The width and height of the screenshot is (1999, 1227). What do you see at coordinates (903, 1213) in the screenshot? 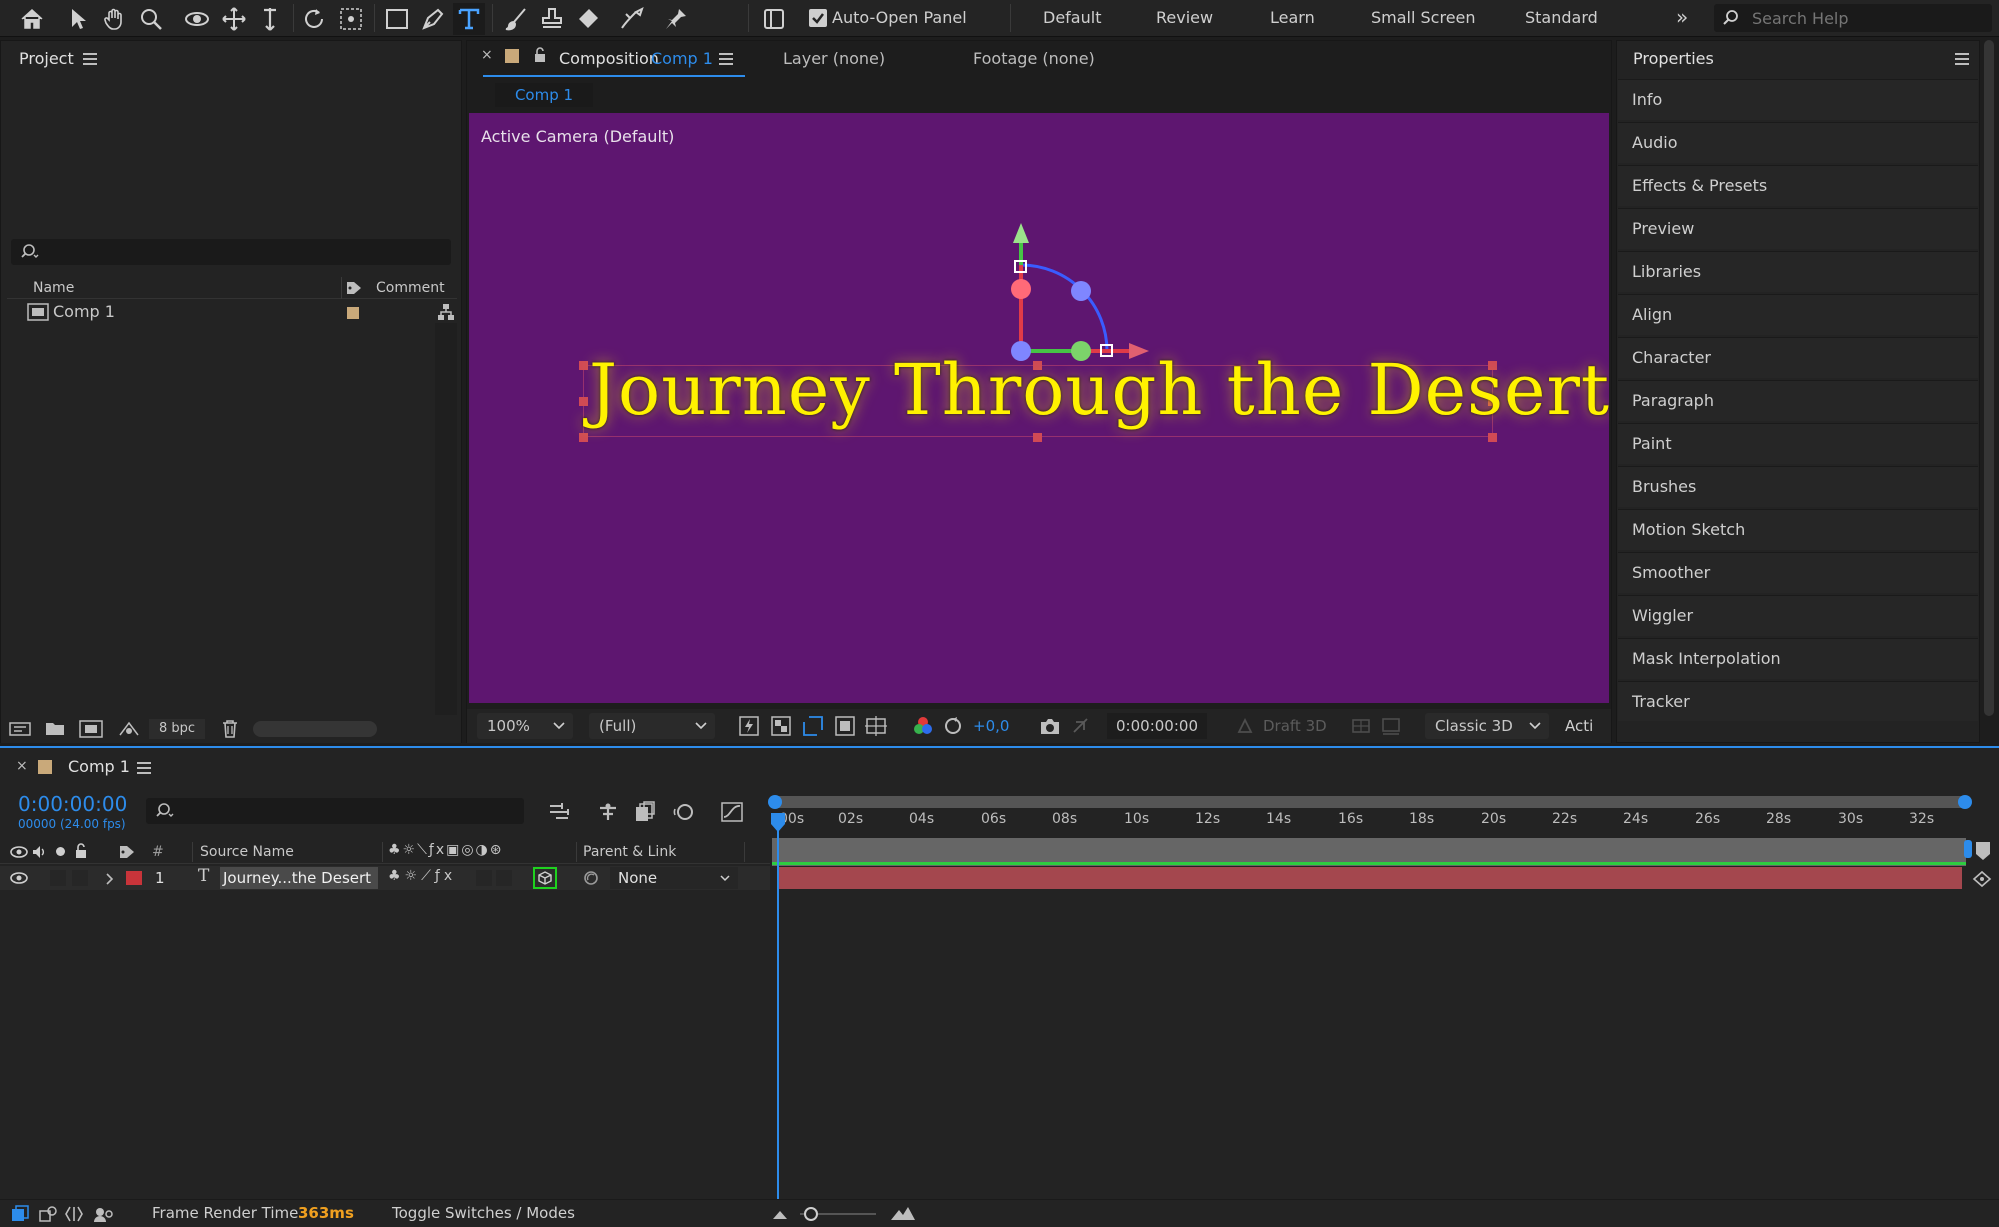
I see `zoom-in-mountain-icon` at bounding box center [903, 1213].